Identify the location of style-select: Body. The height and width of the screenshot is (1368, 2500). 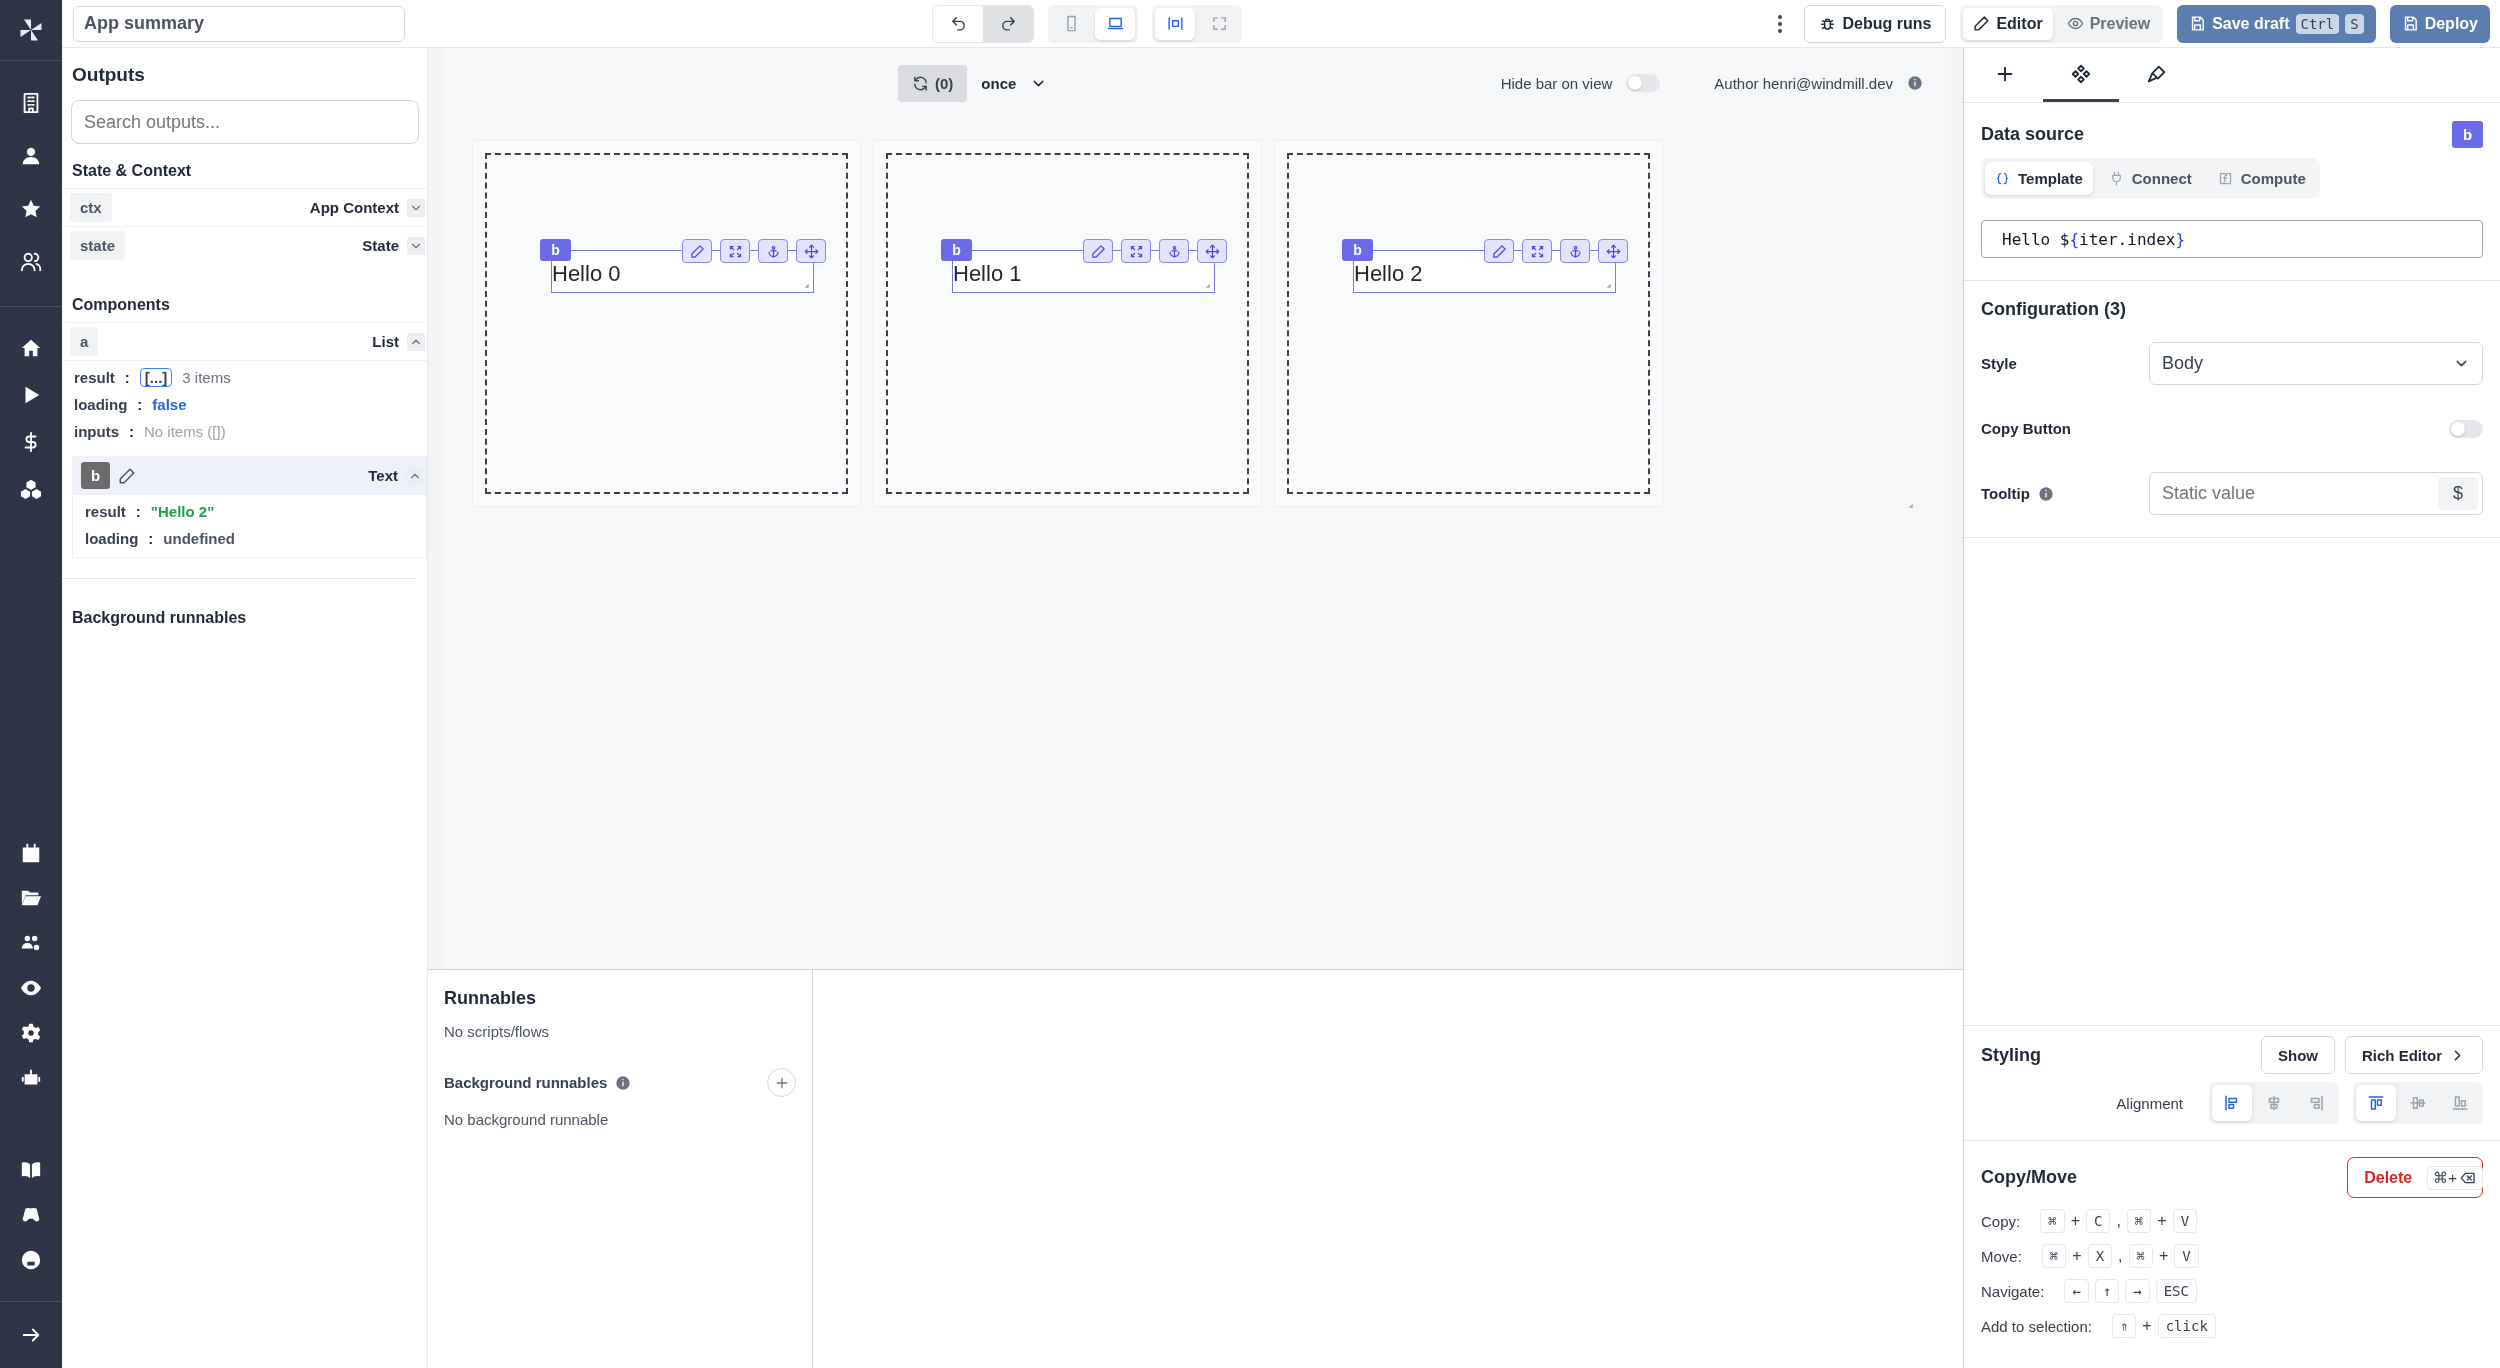
(2316, 363).